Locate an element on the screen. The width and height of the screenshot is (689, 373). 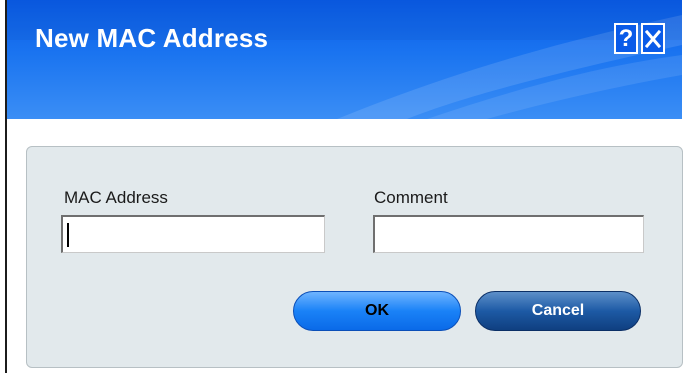
dialog-title: New MAC Address is located at coordinates (152, 38).